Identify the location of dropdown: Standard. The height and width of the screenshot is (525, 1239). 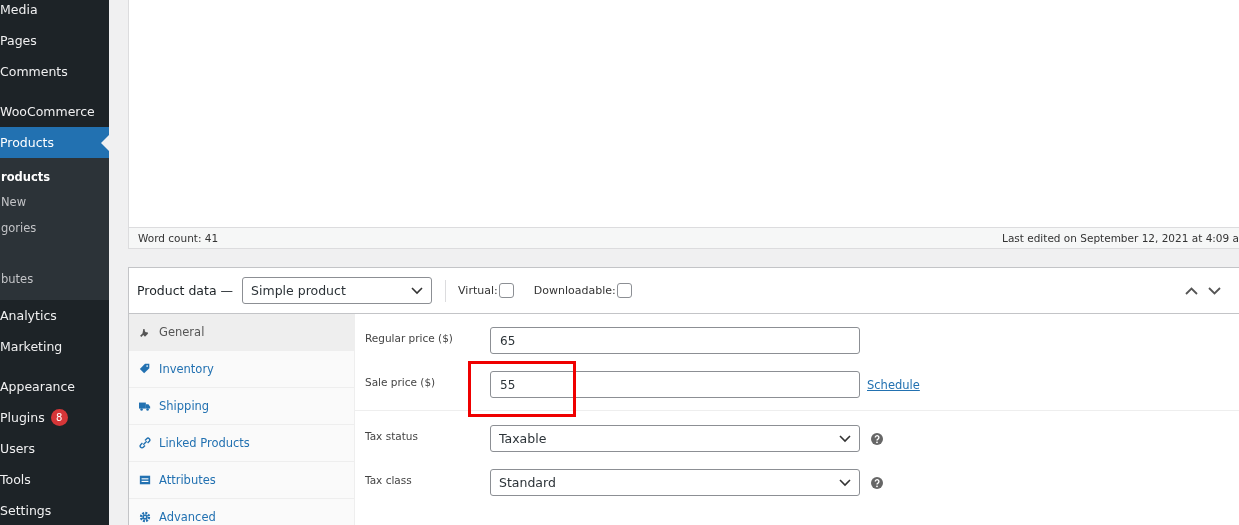
(675, 482).